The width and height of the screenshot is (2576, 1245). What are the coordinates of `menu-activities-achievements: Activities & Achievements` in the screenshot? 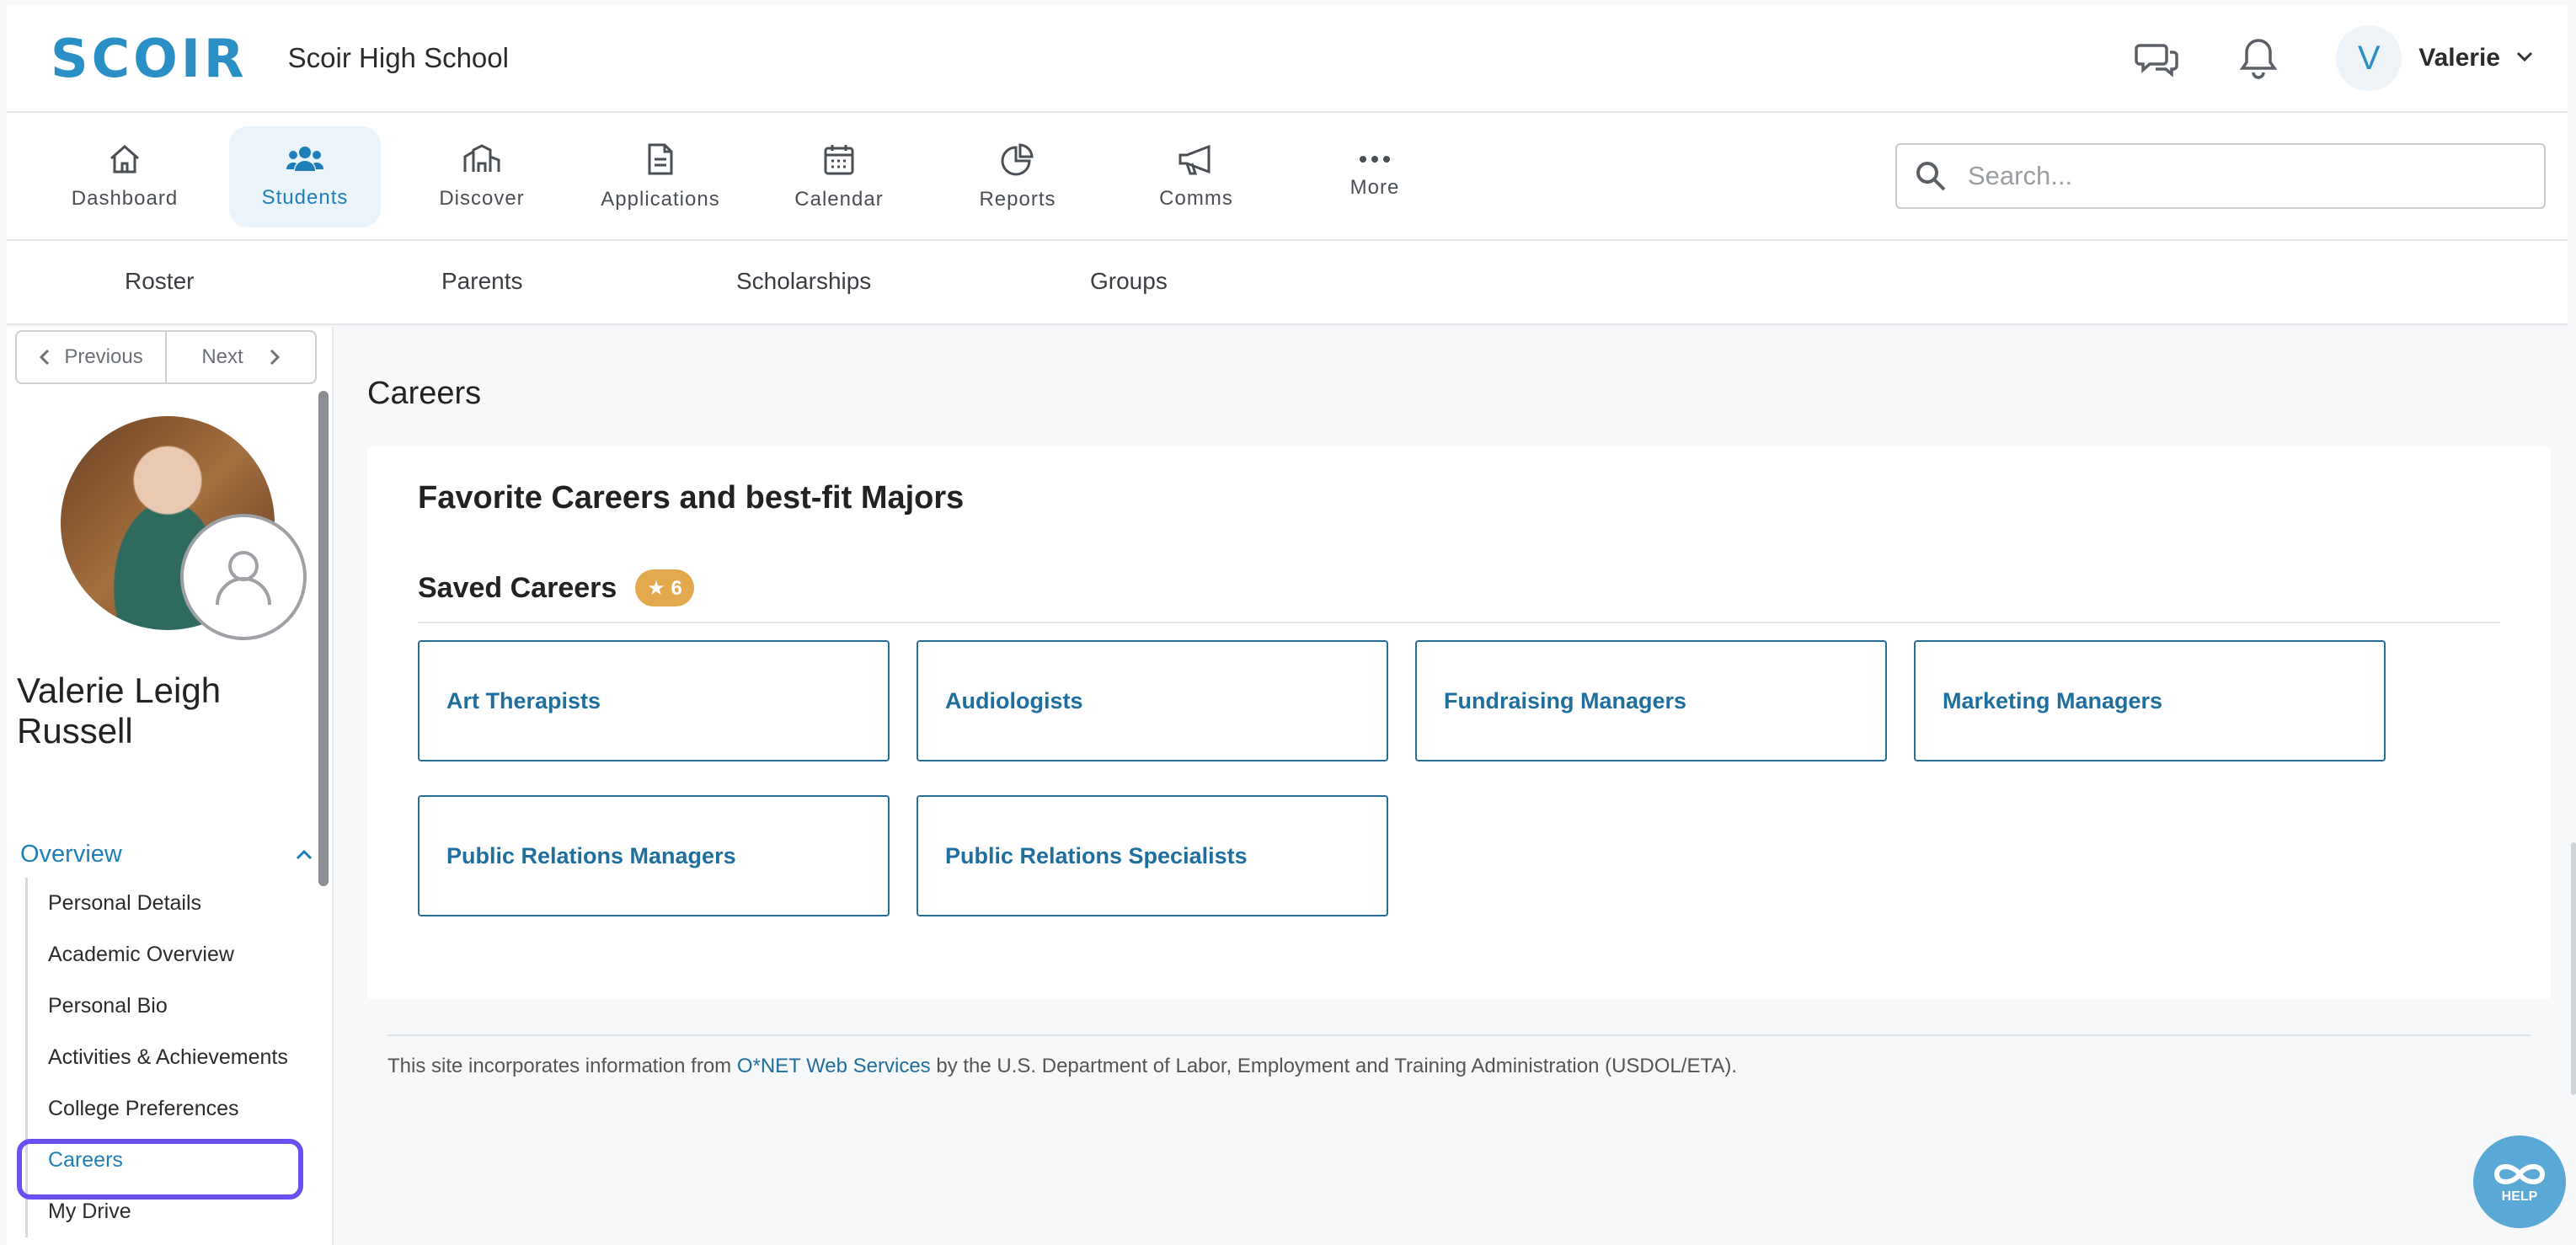 It's located at (170, 1057).